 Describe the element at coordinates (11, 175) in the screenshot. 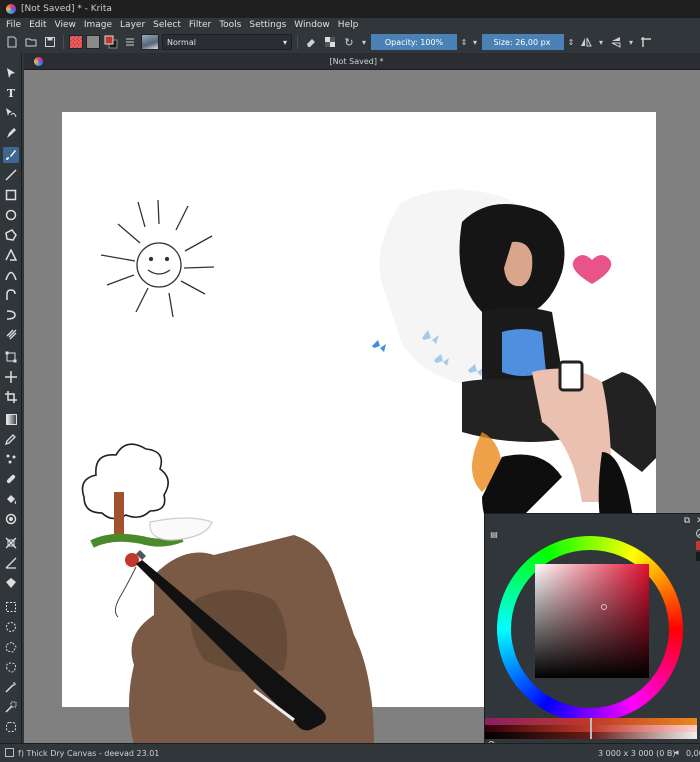

I see `line-tool-icon` at that location.